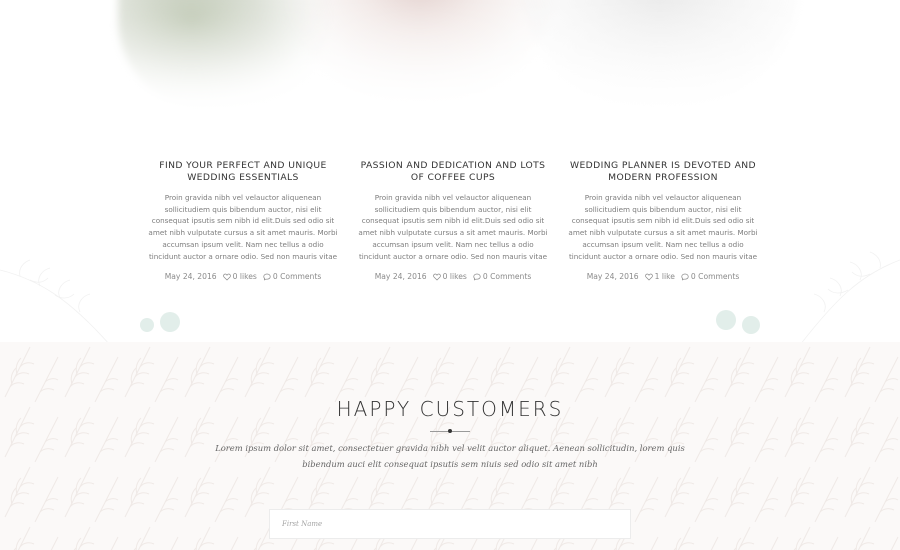 Image resolution: width=900 pixels, height=550 pixels. I want to click on first-name-field, so click(450, 524).